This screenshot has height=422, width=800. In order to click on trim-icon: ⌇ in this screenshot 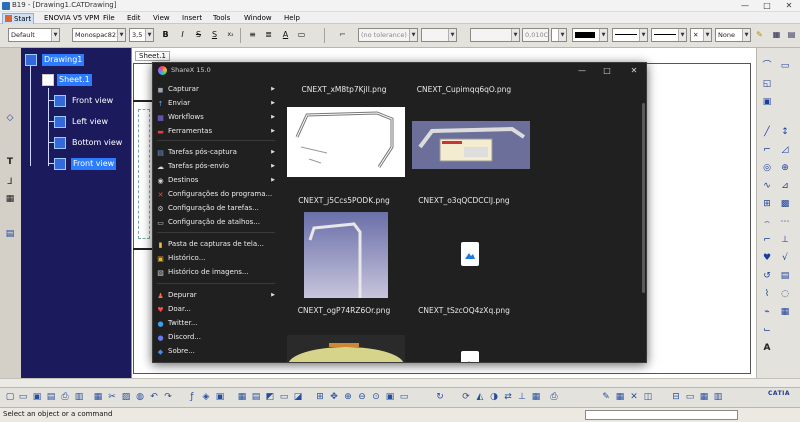, I will do `click(767, 294)`.